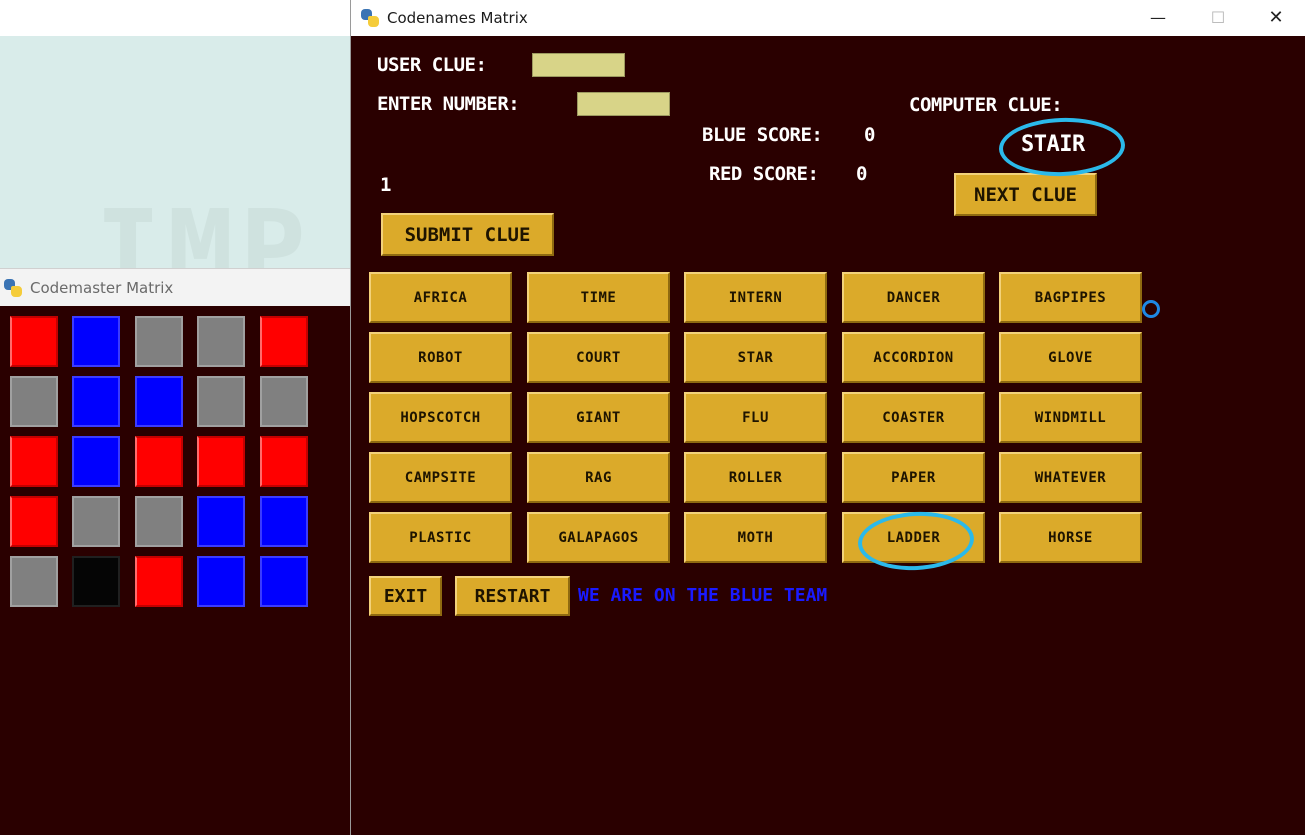  I want to click on number-input, so click(623, 104).